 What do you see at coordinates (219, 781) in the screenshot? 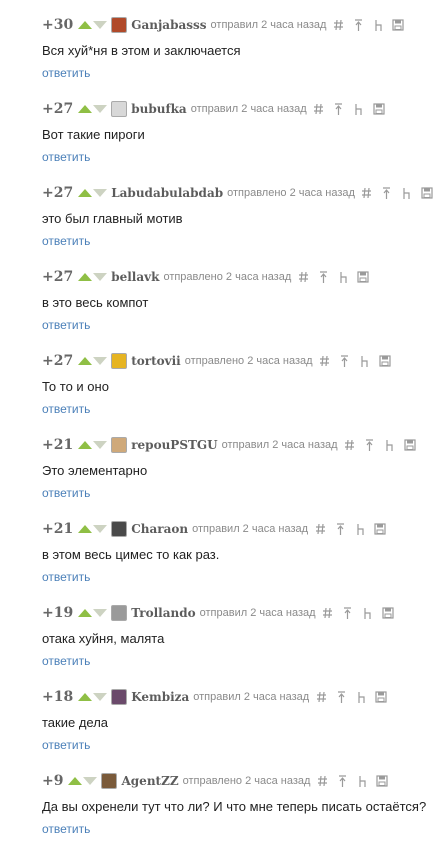
I see `comment-header: +9 AgentZZ отправлено 2 часа назад` at bounding box center [219, 781].